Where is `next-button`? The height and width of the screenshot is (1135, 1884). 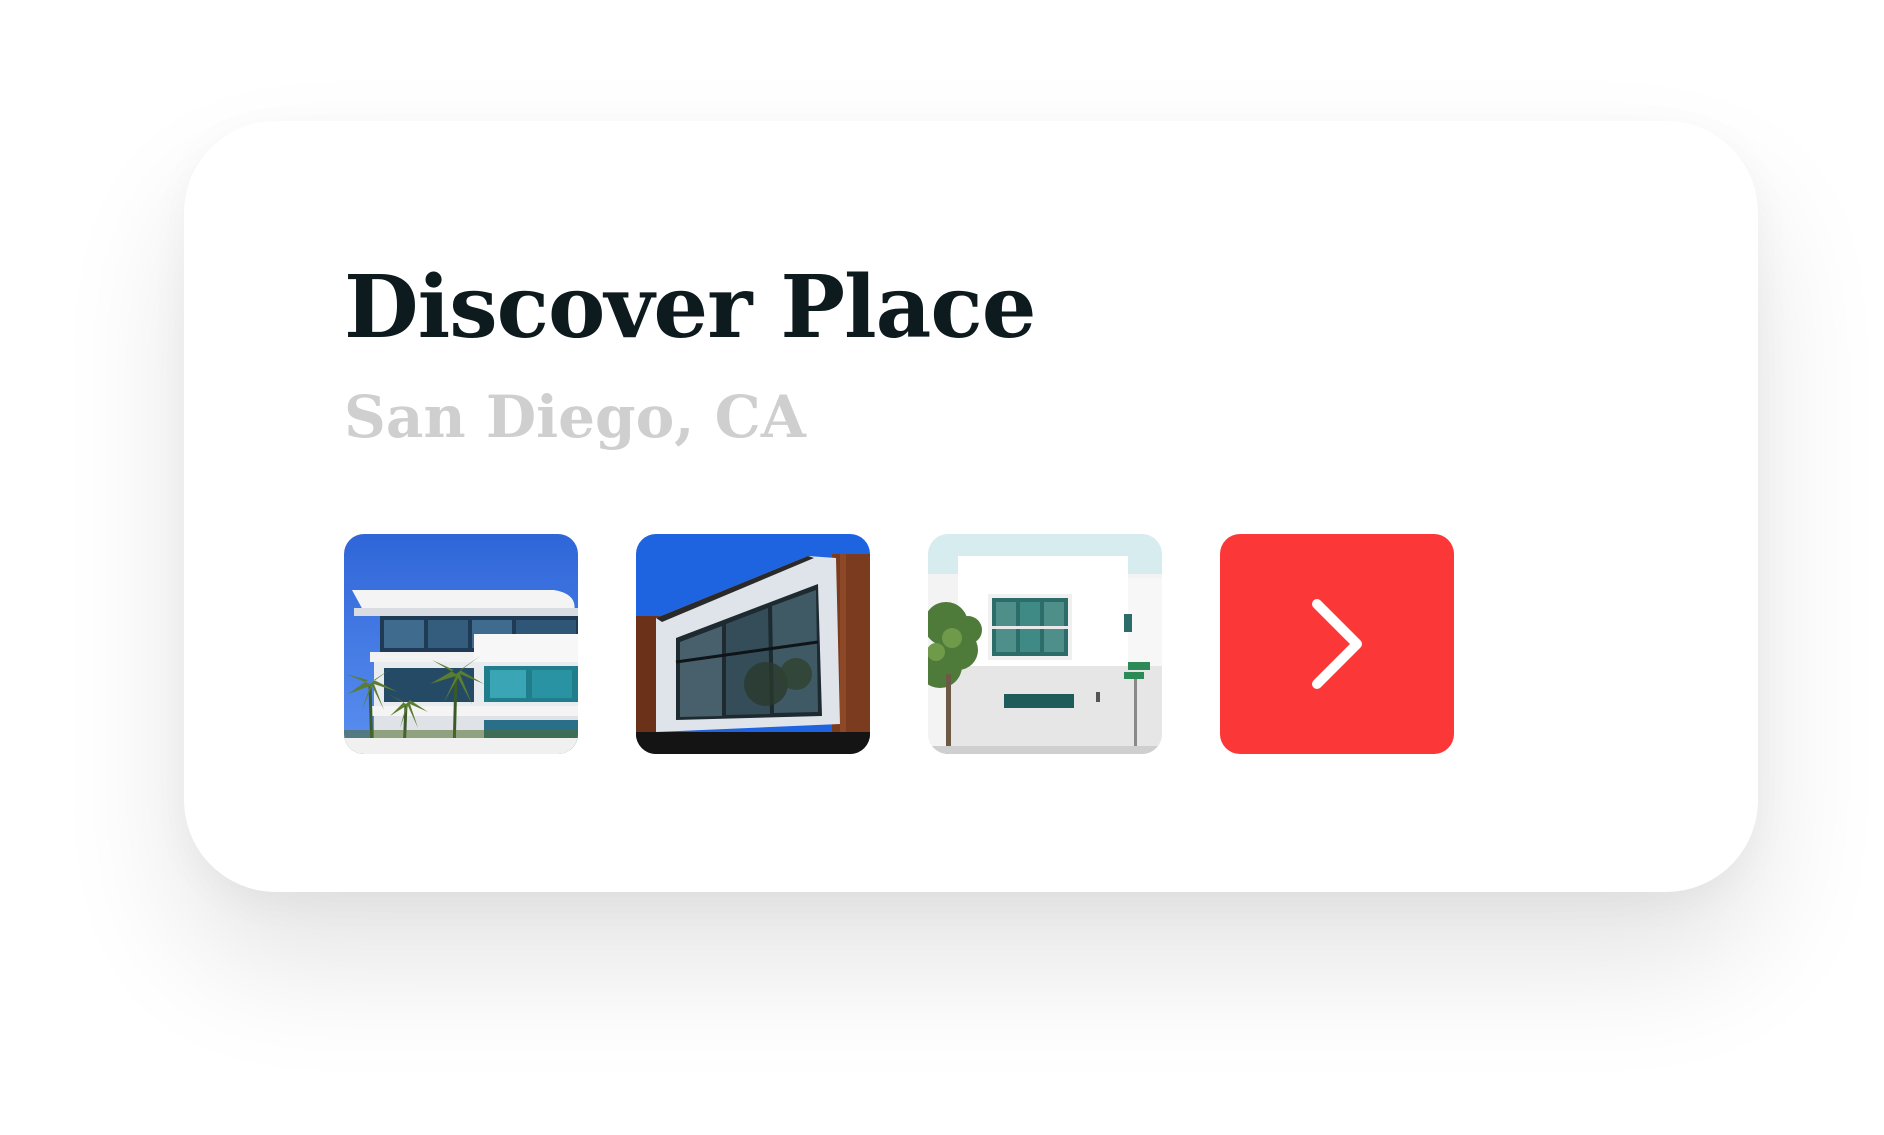
next-button is located at coordinates (1337, 644).